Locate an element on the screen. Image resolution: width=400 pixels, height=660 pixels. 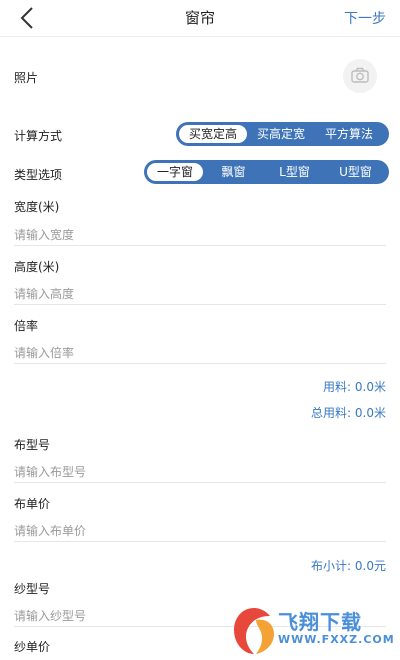
fabric-price-label: 布单价 is located at coordinates (32, 504).